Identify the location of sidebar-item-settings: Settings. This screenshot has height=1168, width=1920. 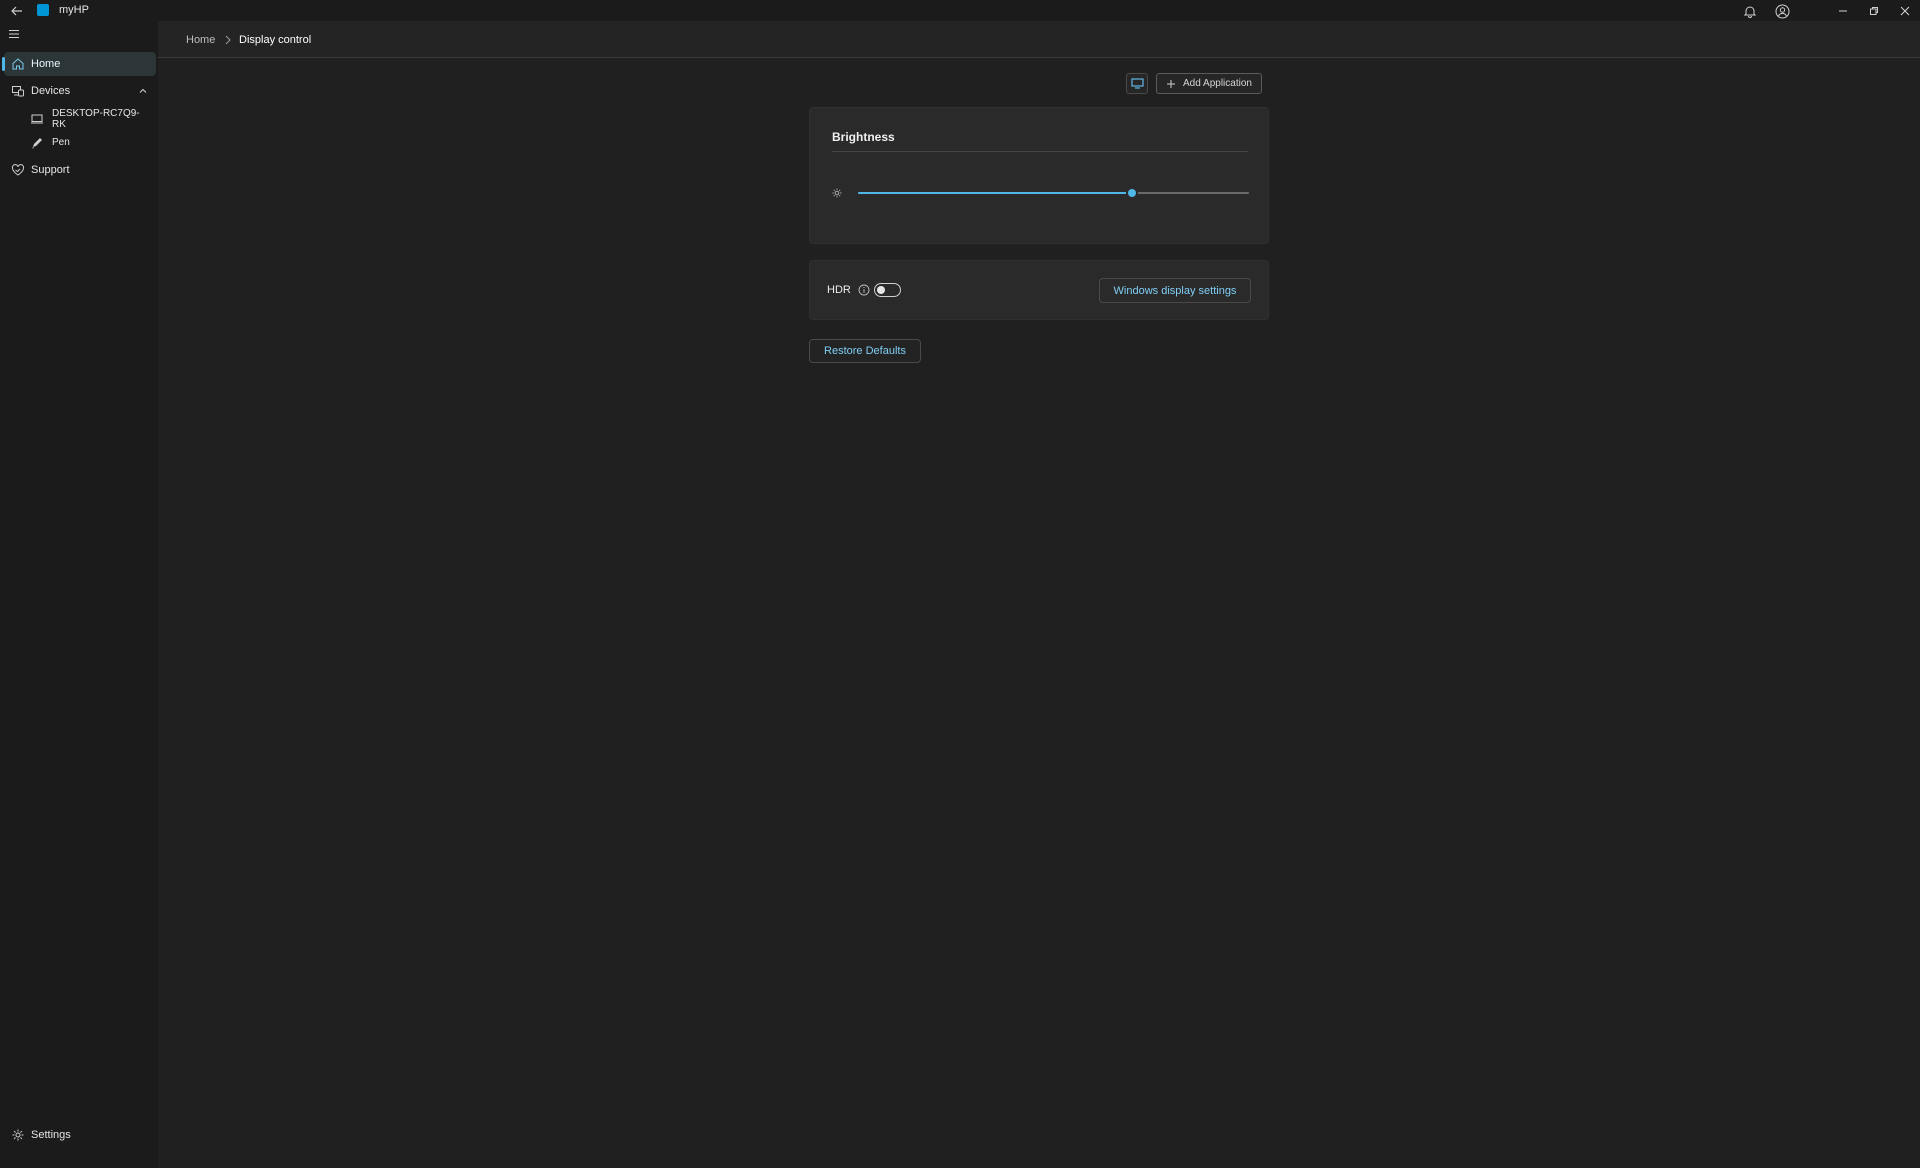
(80, 1135).